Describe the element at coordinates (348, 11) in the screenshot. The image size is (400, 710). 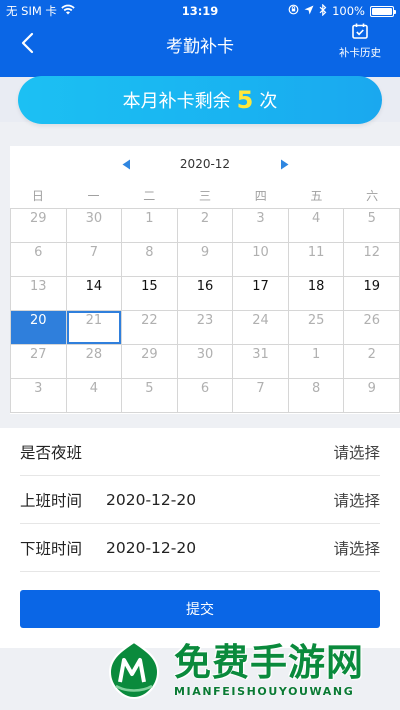
I see `battery-percent: 100%` at that location.